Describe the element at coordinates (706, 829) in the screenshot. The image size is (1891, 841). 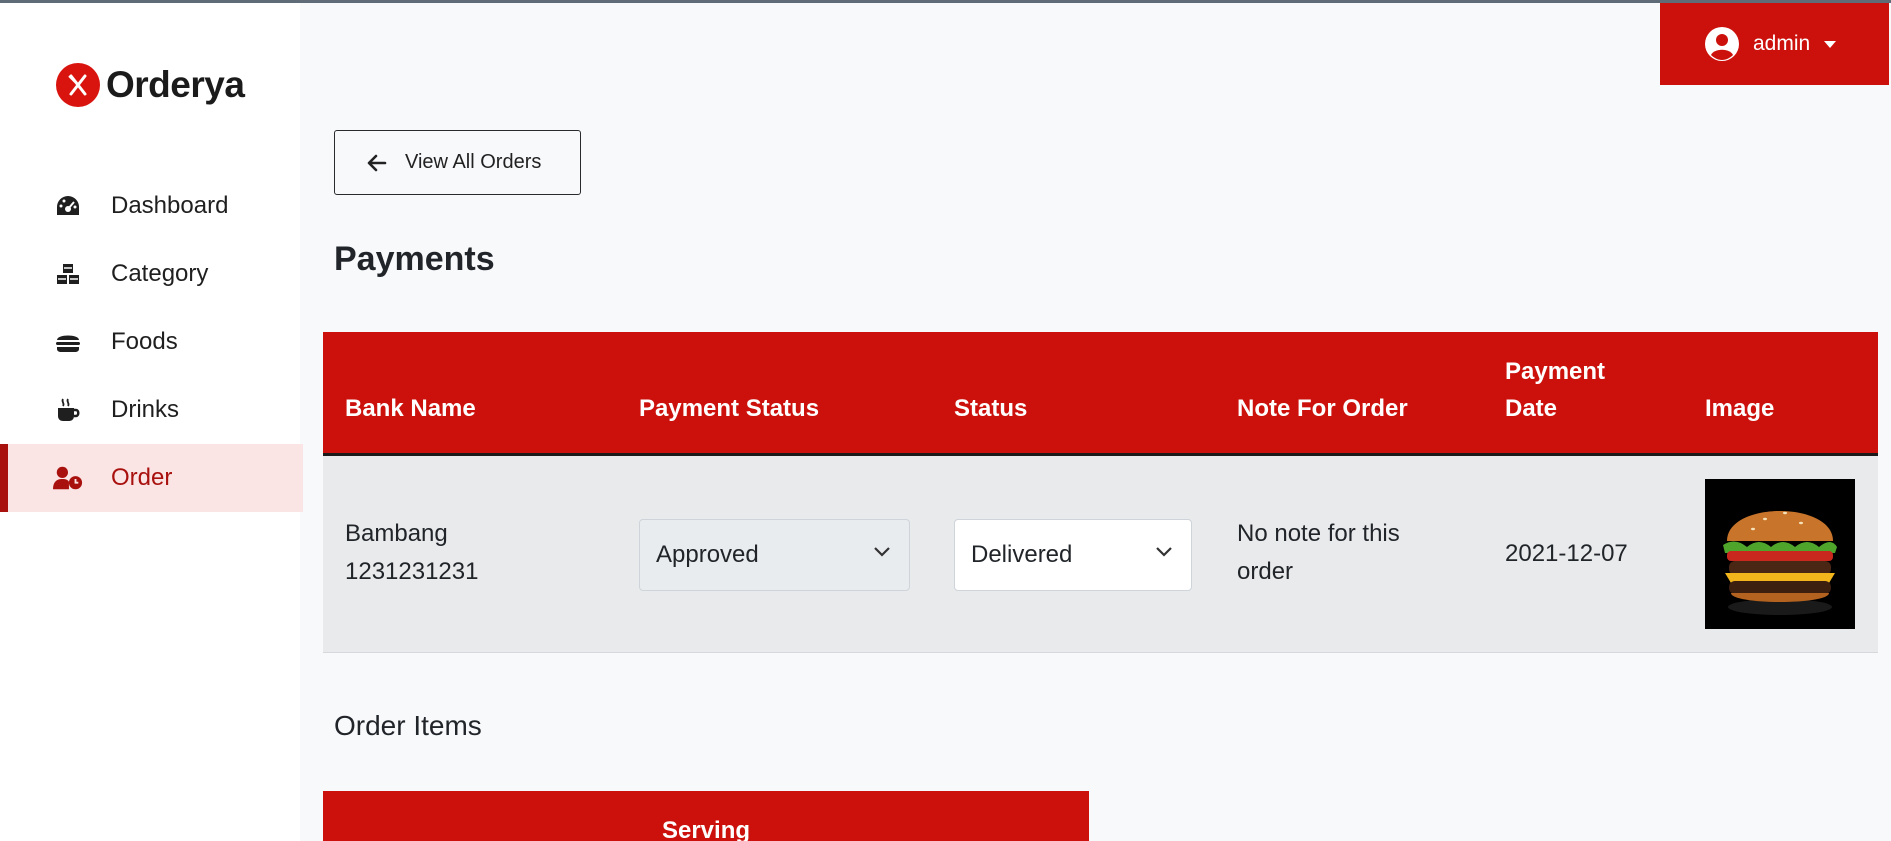
I see `header-serving: Serving` at that location.